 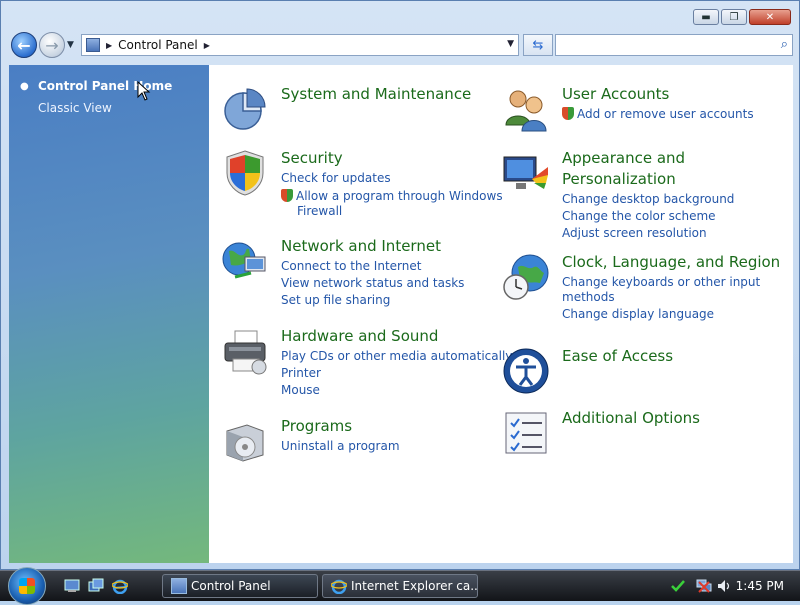 I want to click on clock-globe-icon, so click(x=526, y=277).